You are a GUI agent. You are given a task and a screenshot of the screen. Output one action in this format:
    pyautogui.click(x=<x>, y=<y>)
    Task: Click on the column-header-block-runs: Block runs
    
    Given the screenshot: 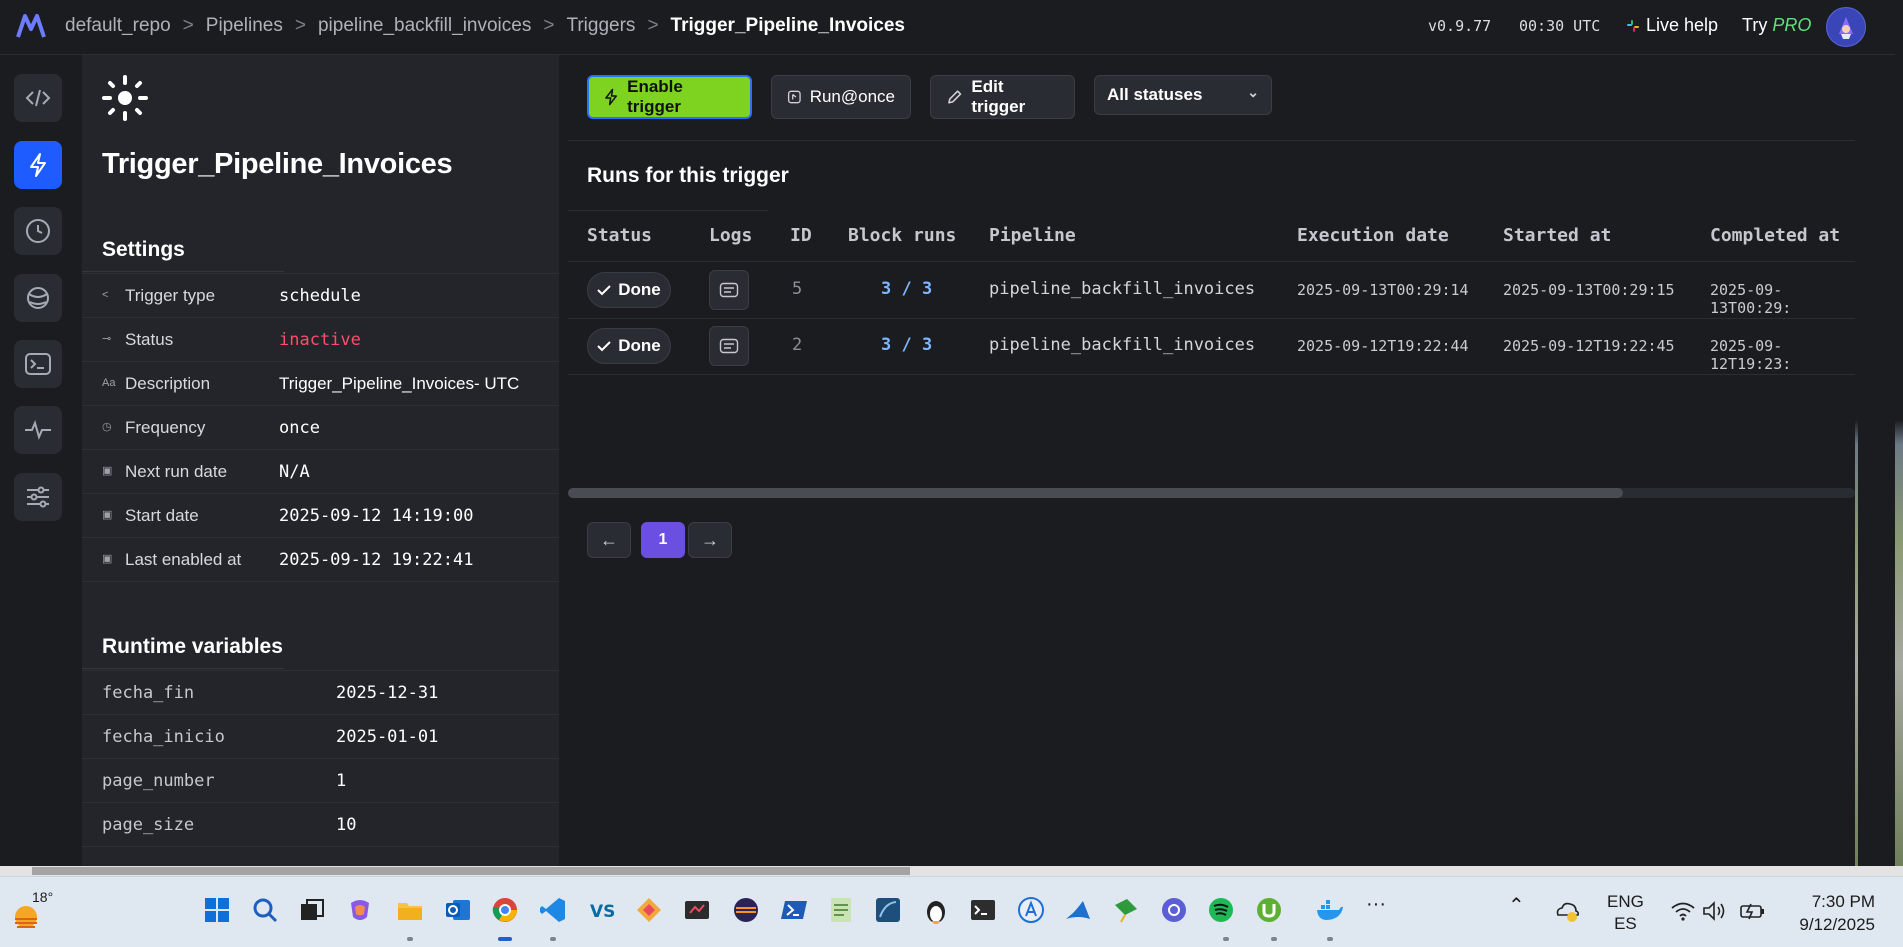 What is the action you would take?
    pyautogui.click(x=902, y=235)
    